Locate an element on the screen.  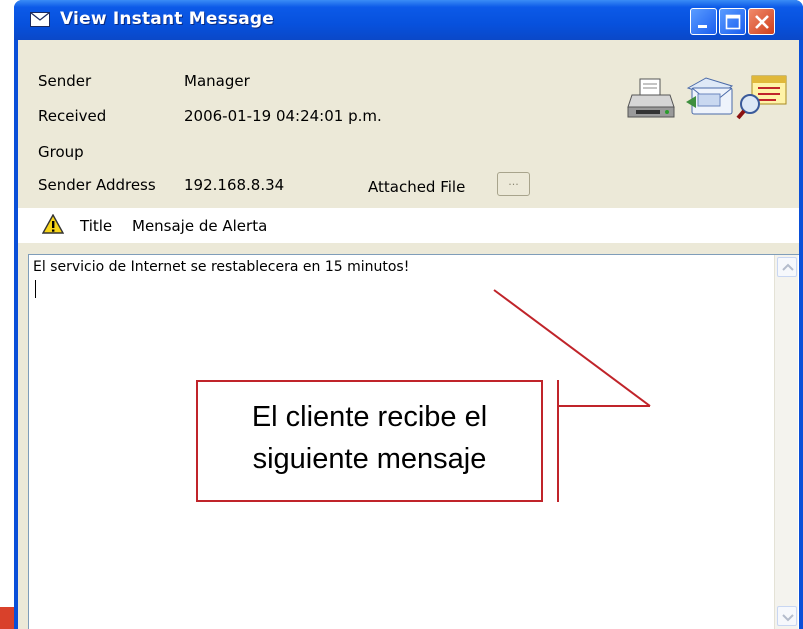
vertical-scrollbar is located at coordinates (786, 442).